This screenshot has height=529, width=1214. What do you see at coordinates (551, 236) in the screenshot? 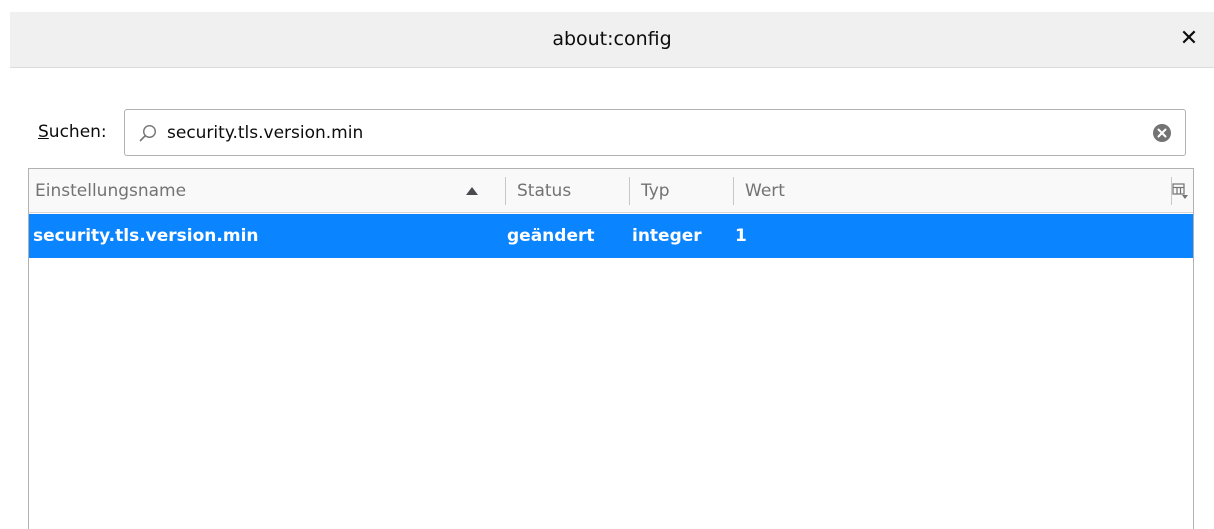
I see `pref-status: geändert` at bounding box center [551, 236].